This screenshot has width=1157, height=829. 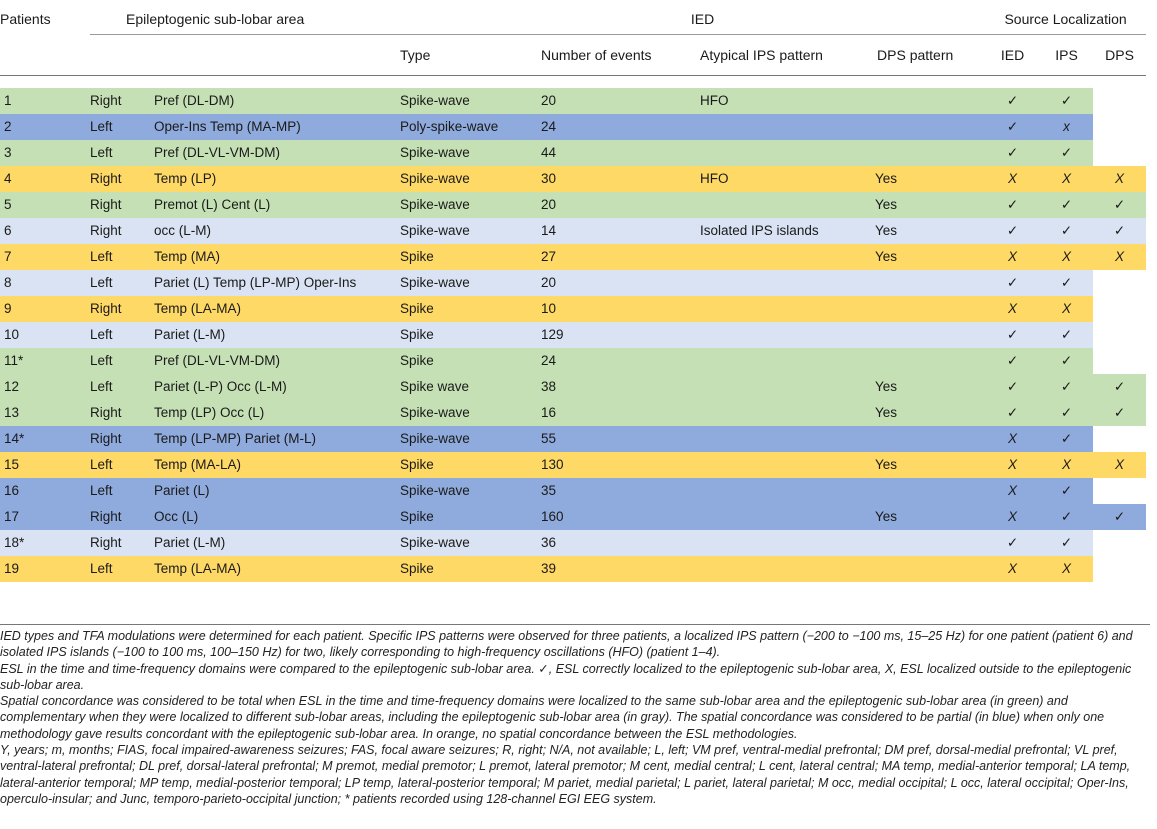 What do you see at coordinates (471, 127) in the screenshot?
I see `type-cell: Poly-spike-wave` at bounding box center [471, 127].